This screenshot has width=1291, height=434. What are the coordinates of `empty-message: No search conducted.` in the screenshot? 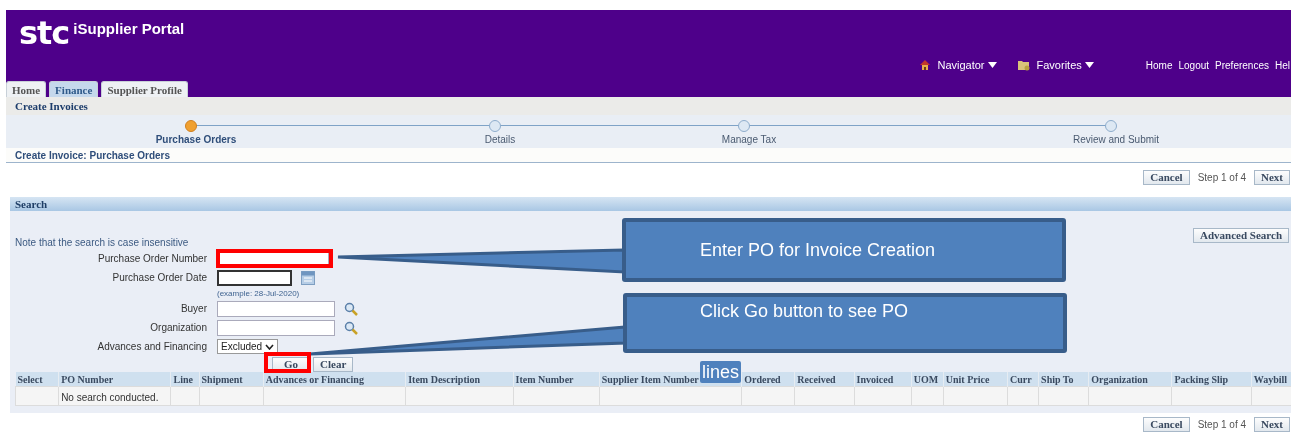 It's located at (110, 397).